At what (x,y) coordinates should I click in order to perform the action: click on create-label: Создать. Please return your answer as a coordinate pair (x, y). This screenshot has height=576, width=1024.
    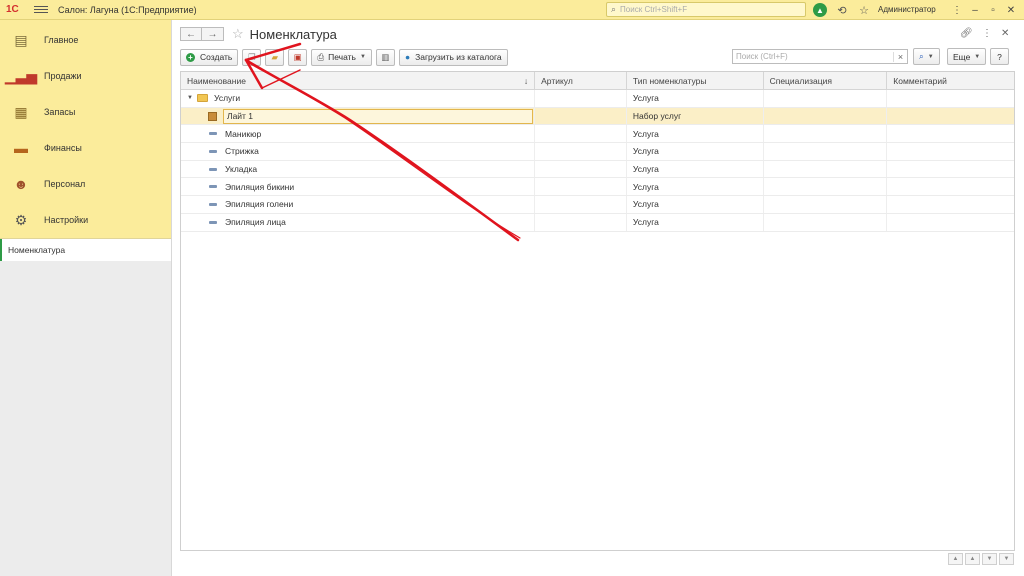
    Looking at the image, I should click on (216, 57).